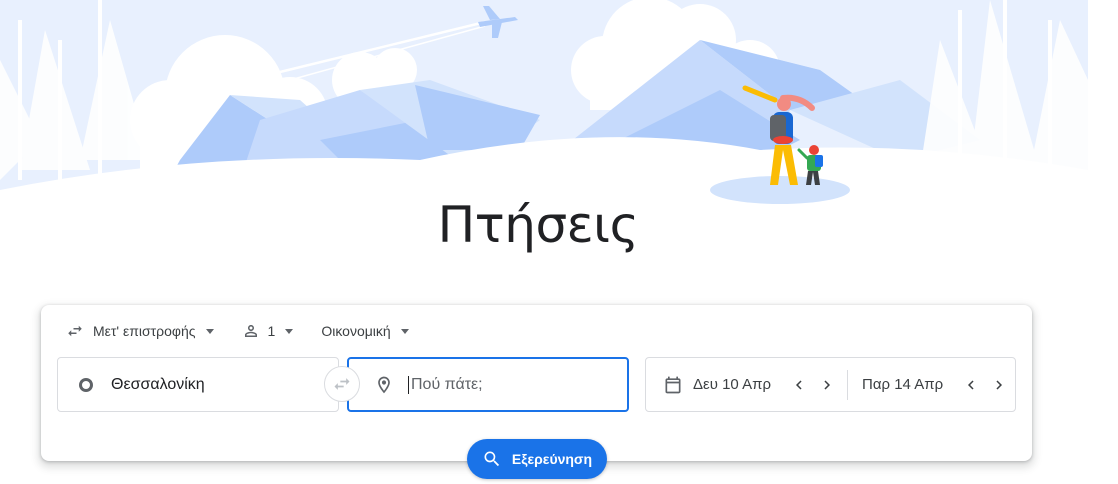 The height and width of the screenshot is (484, 1118). Describe the element at coordinates (86, 384) in the screenshot. I see `circle-icon` at that location.